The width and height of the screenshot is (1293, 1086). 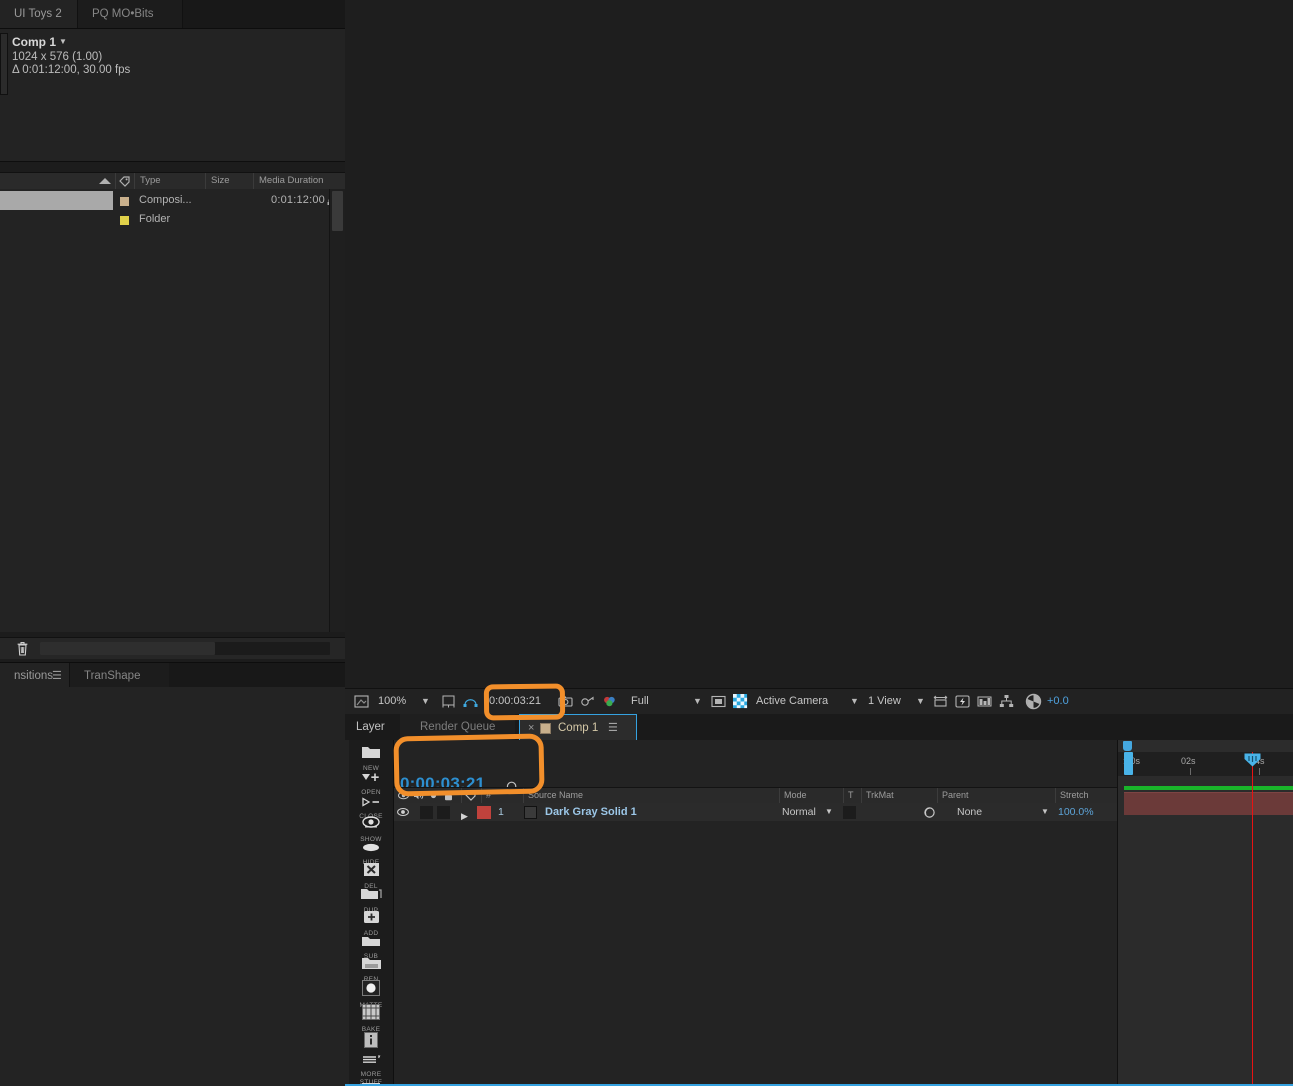 What do you see at coordinates (418, 795) in the screenshot?
I see `speaker-icon` at bounding box center [418, 795].